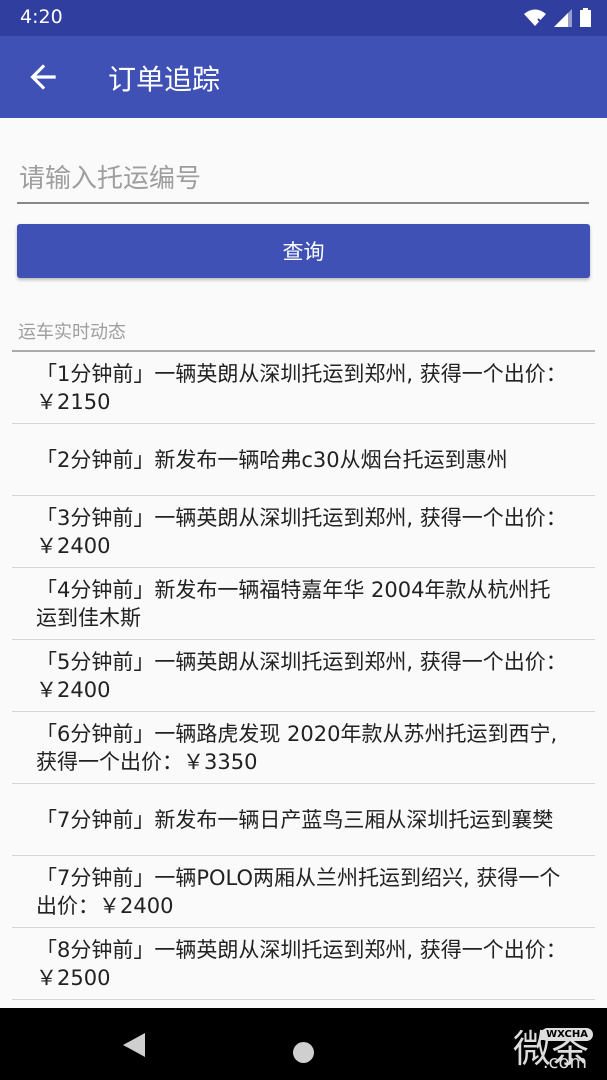 The height and width of the screenshot is (1080, 607). Describe the element at coordinates (41, 17) in the screenshot. I see `status-time: 4:20` at that location.